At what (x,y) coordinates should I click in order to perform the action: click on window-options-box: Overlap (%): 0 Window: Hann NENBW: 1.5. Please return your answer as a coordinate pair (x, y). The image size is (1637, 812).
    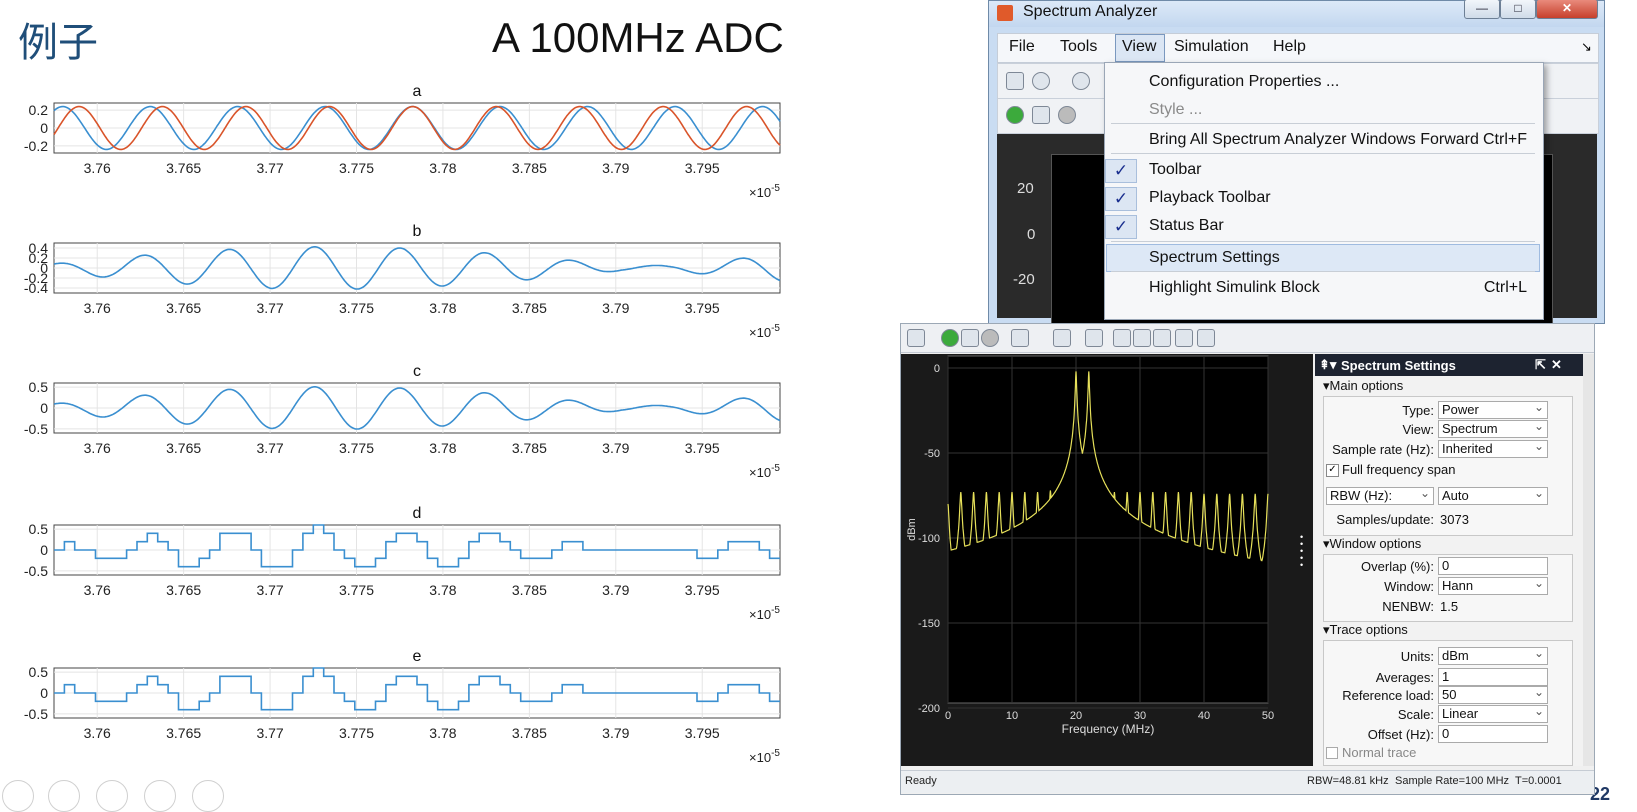
    Looking at the image, I should click on (1448, 588).